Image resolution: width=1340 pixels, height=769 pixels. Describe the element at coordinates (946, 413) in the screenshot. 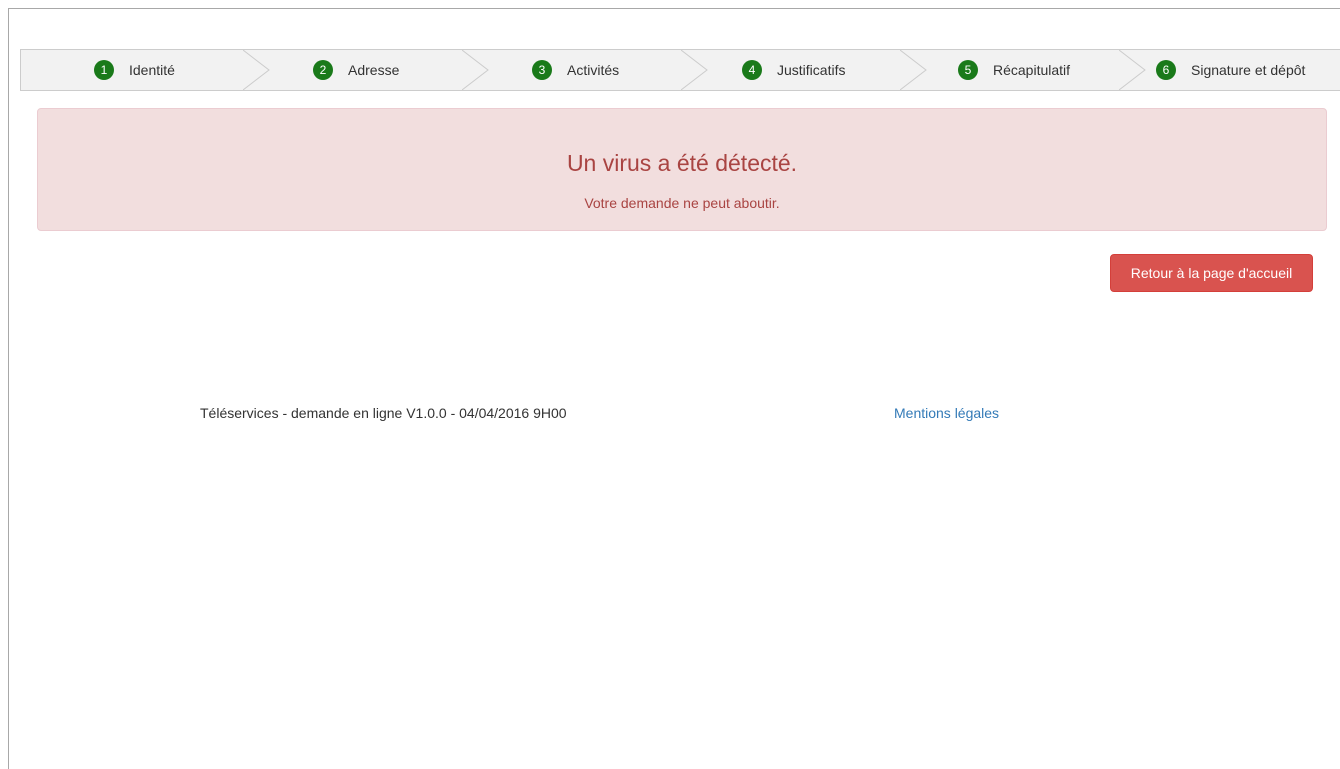

I see `legal-notice-link: Mentions légales` at that location.